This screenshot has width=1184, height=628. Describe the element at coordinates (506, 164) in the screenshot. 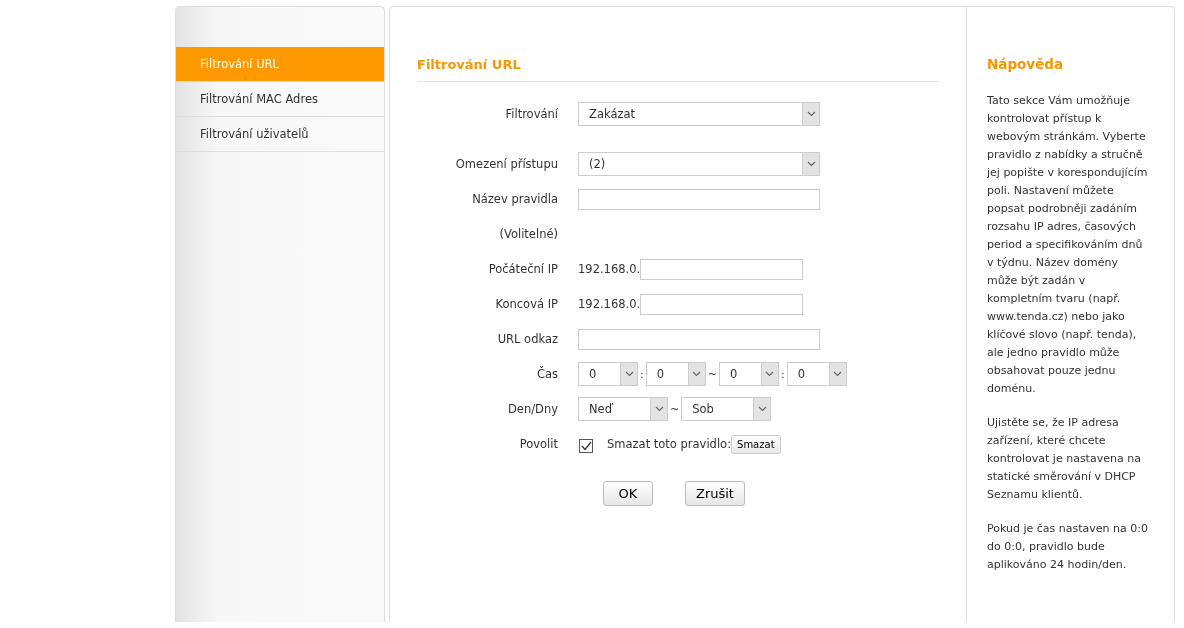

I see `field-label: Omezení přístupu` at that location.